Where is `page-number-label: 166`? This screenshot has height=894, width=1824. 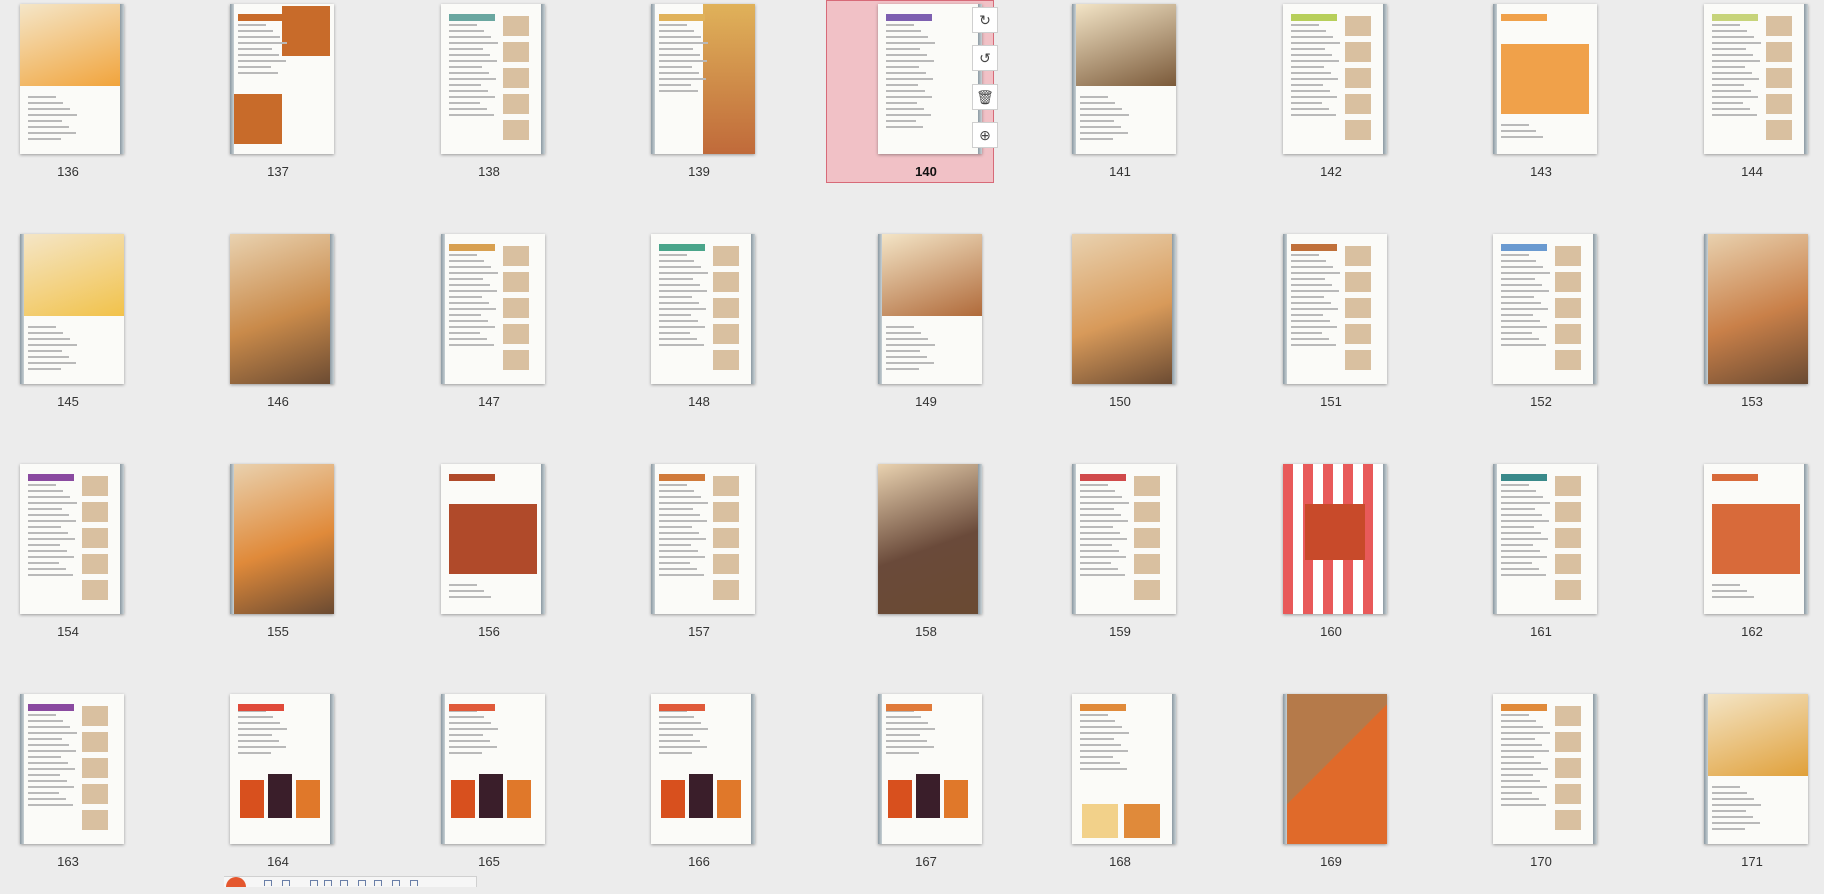 page-number-label: 166 is located at coordinates (699, 861).